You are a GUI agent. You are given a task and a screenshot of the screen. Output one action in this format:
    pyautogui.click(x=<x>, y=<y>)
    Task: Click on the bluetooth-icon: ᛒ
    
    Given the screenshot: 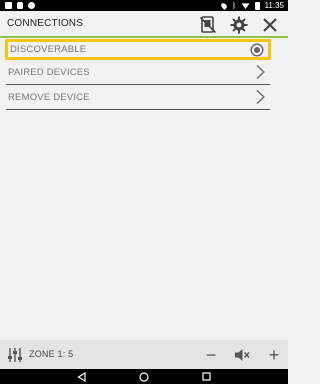 What is the action you would take?
    pyautogui.click(x=234, y=5)
    